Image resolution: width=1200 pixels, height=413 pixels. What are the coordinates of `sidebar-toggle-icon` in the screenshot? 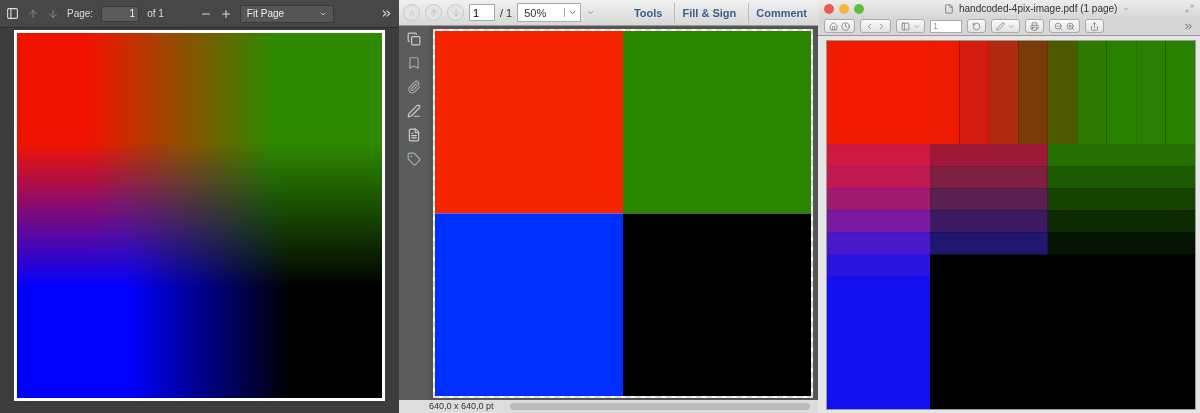 It's located at (12, 13).